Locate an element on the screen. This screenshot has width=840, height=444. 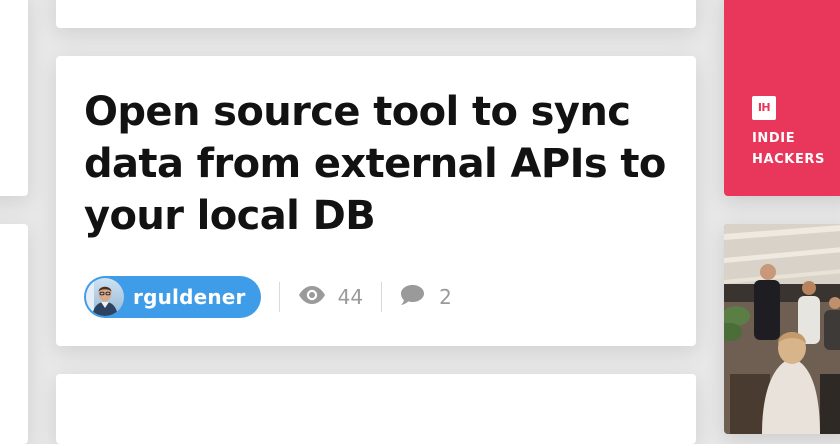
view-count-value: 44 is located at coordinates (350, 297).